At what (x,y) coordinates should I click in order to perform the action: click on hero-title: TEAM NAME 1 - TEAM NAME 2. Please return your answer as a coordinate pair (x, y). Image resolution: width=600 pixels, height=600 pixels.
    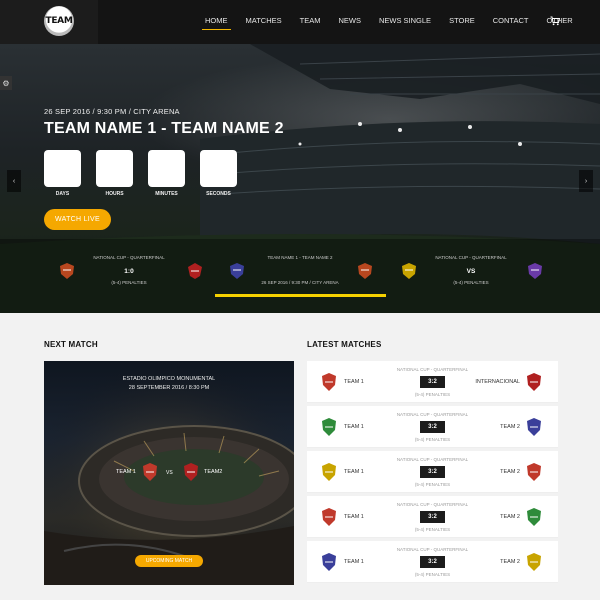
    Looking at the image, I should click on (164, 128).